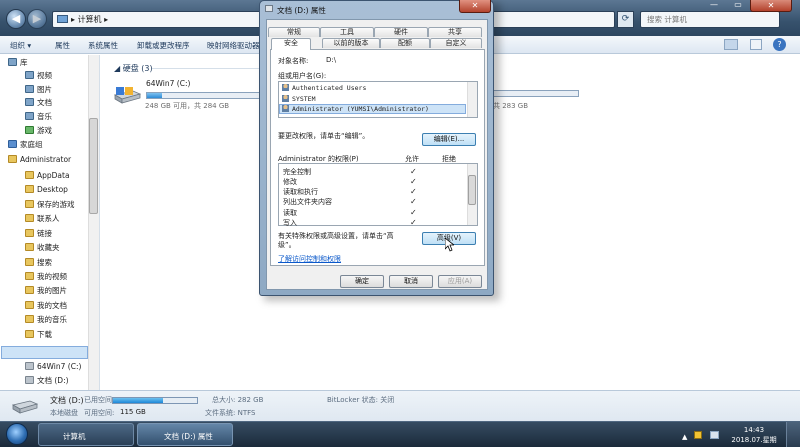  What do you see at coordinates (754, 436) in the screenshot?
I see `clock: 14:43 2018.07.星期五` at bounding box center [754, 436].